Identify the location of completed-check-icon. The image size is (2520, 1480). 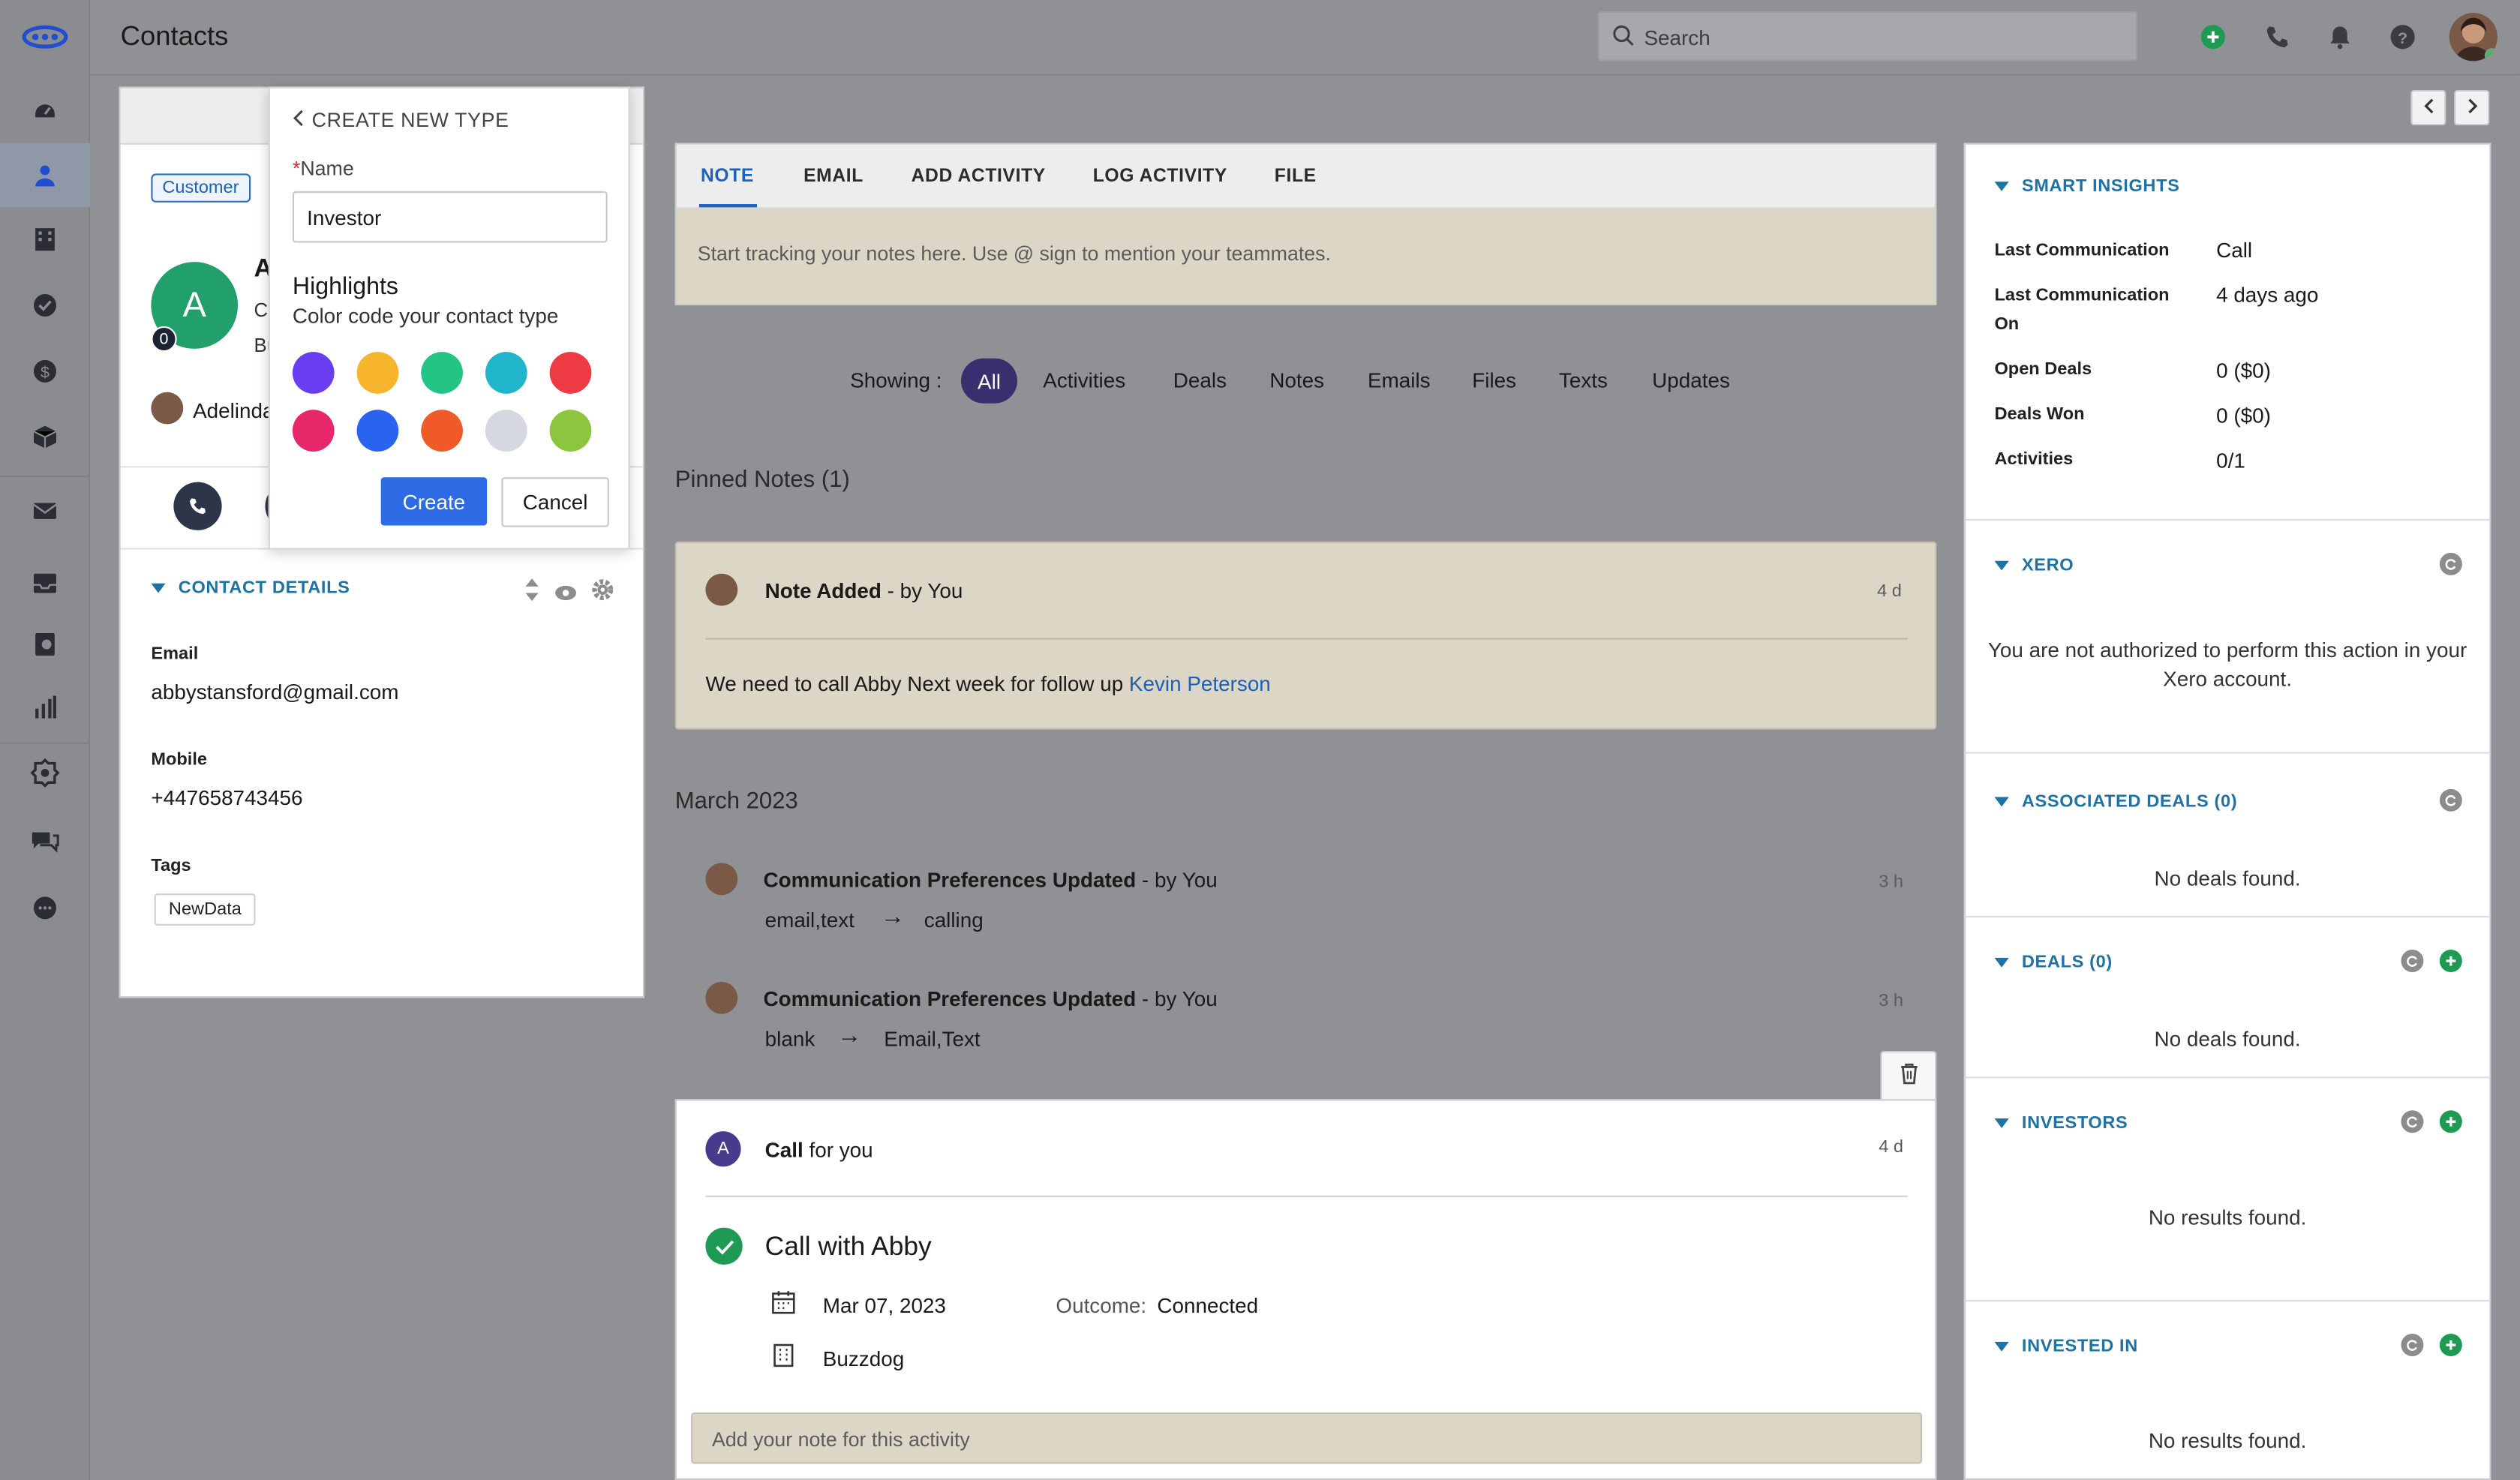
(724, 1246).